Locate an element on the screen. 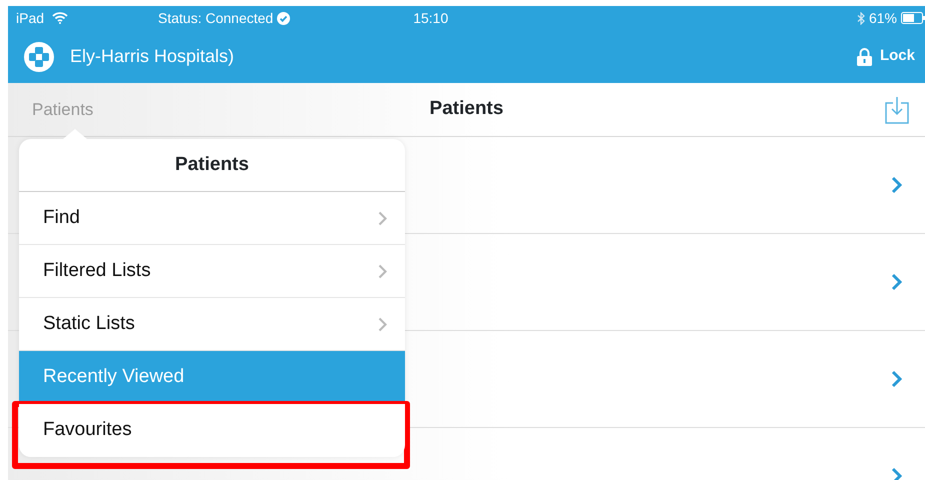  hospital-name: Ely-Harris Hospitals) is located at coordinates (152, 56).